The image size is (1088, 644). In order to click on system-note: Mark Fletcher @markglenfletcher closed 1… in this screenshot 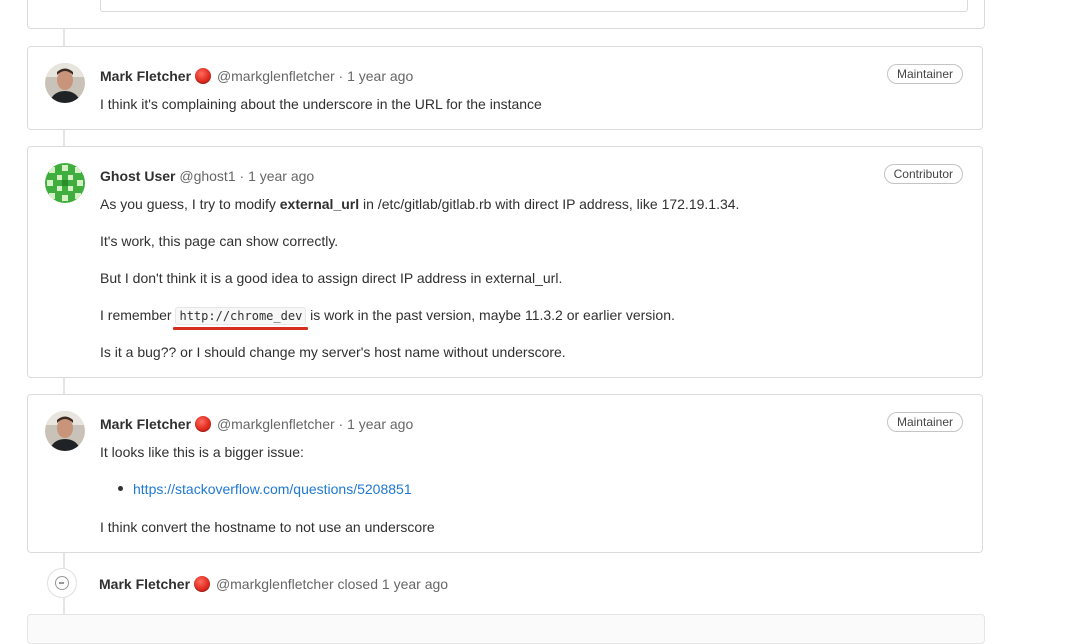, I will do `click(273, 584)`.